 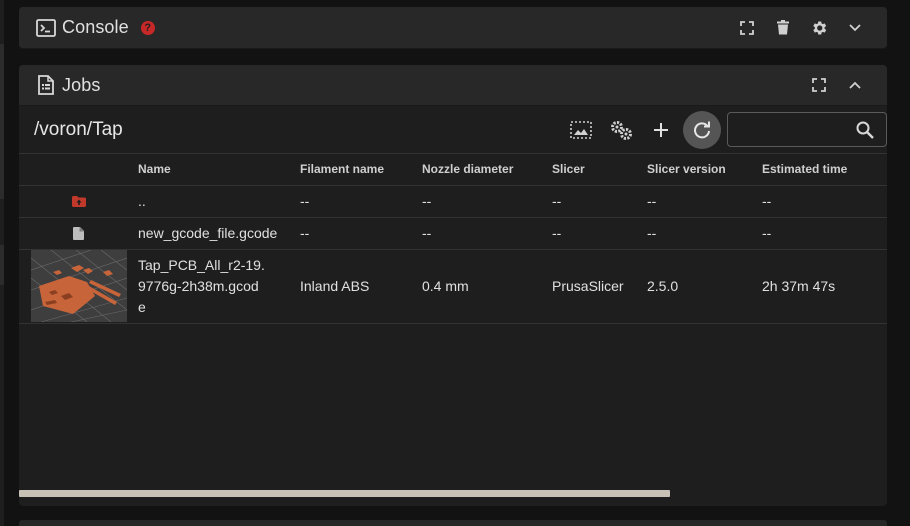 I want to click on jobs-toolbar: /voron/Tap, so click(x=453, y=130).